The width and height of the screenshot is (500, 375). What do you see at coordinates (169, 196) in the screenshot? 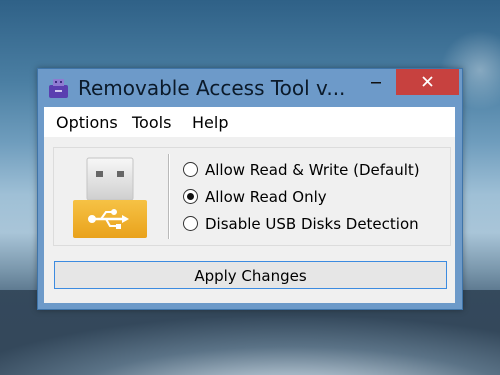
I see `group-divider` at bounding box center [169, 196].